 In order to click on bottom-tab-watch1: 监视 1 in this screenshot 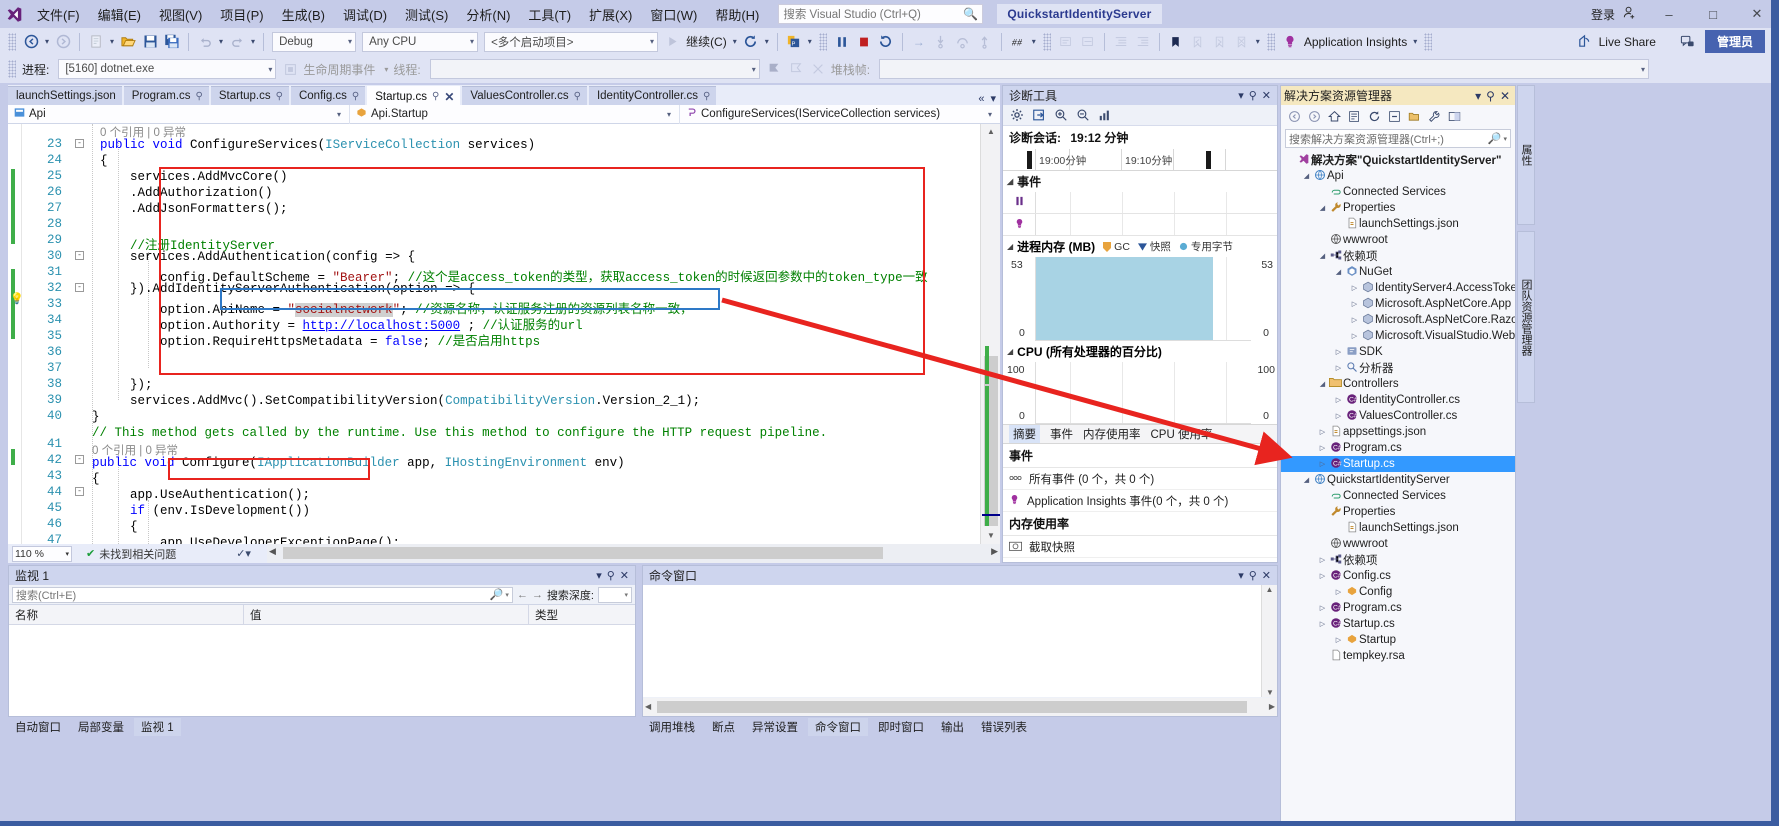, I will do `click(157, 727)`.